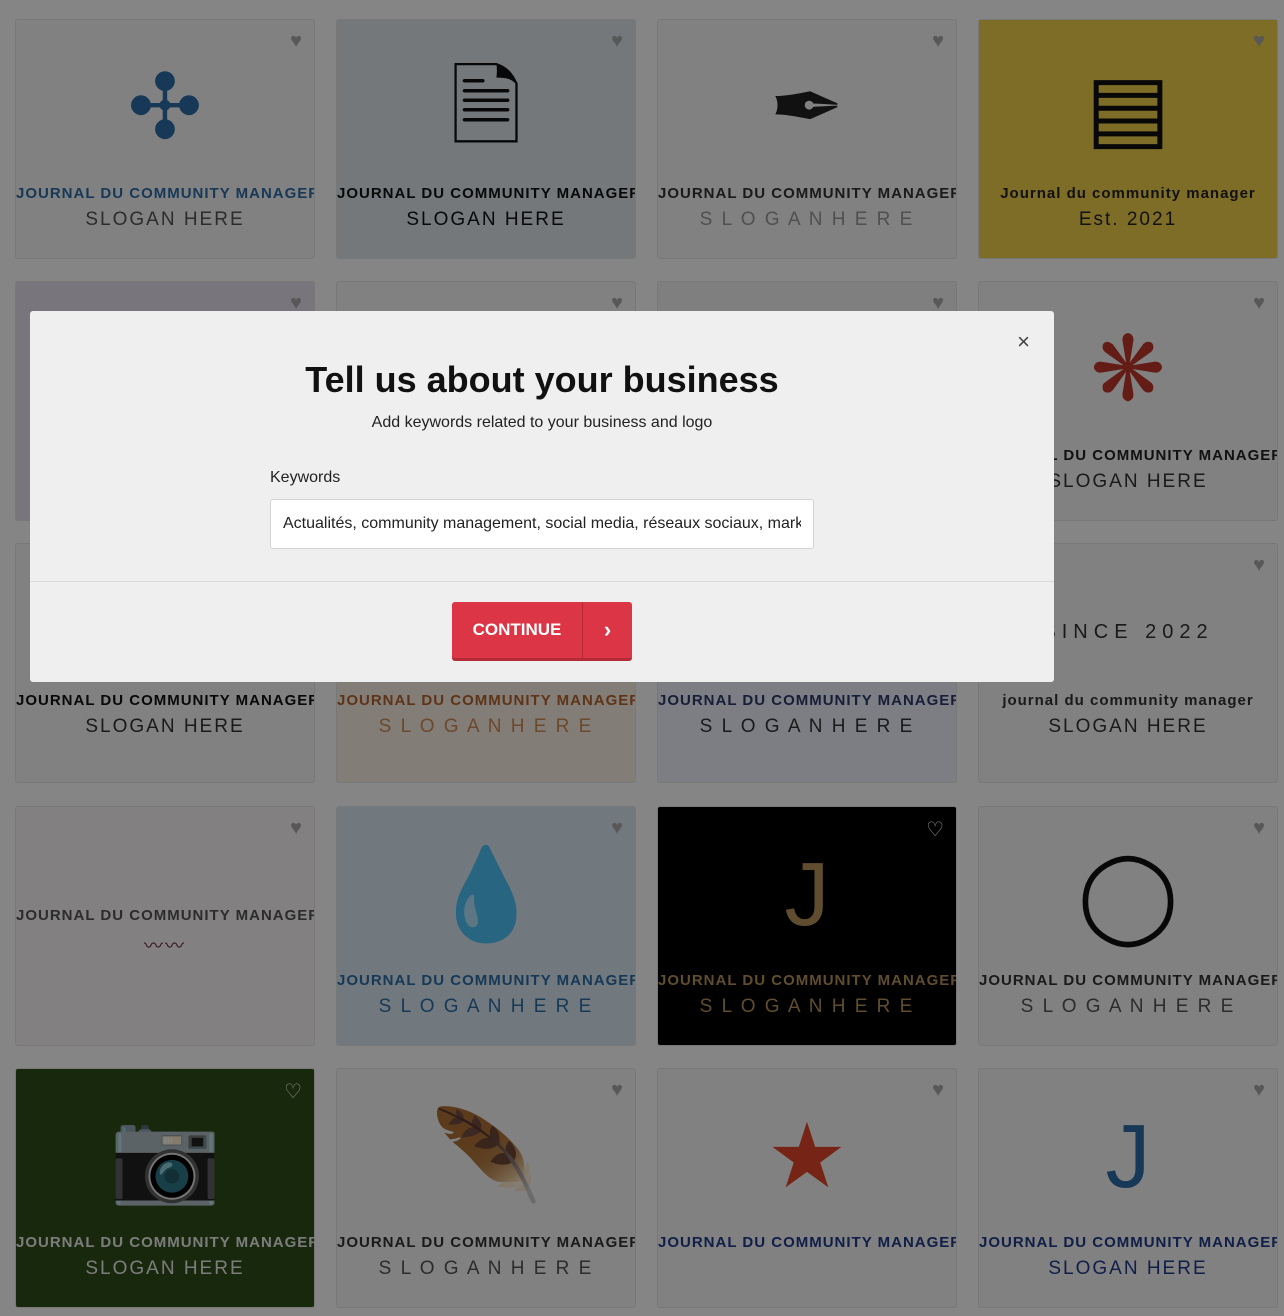 The image size is (1284, 1316). What do you see at coordinates (607, 629) in the screenshot?
I see `chevron-right-icon: ›` at bounding box center [607, 629].